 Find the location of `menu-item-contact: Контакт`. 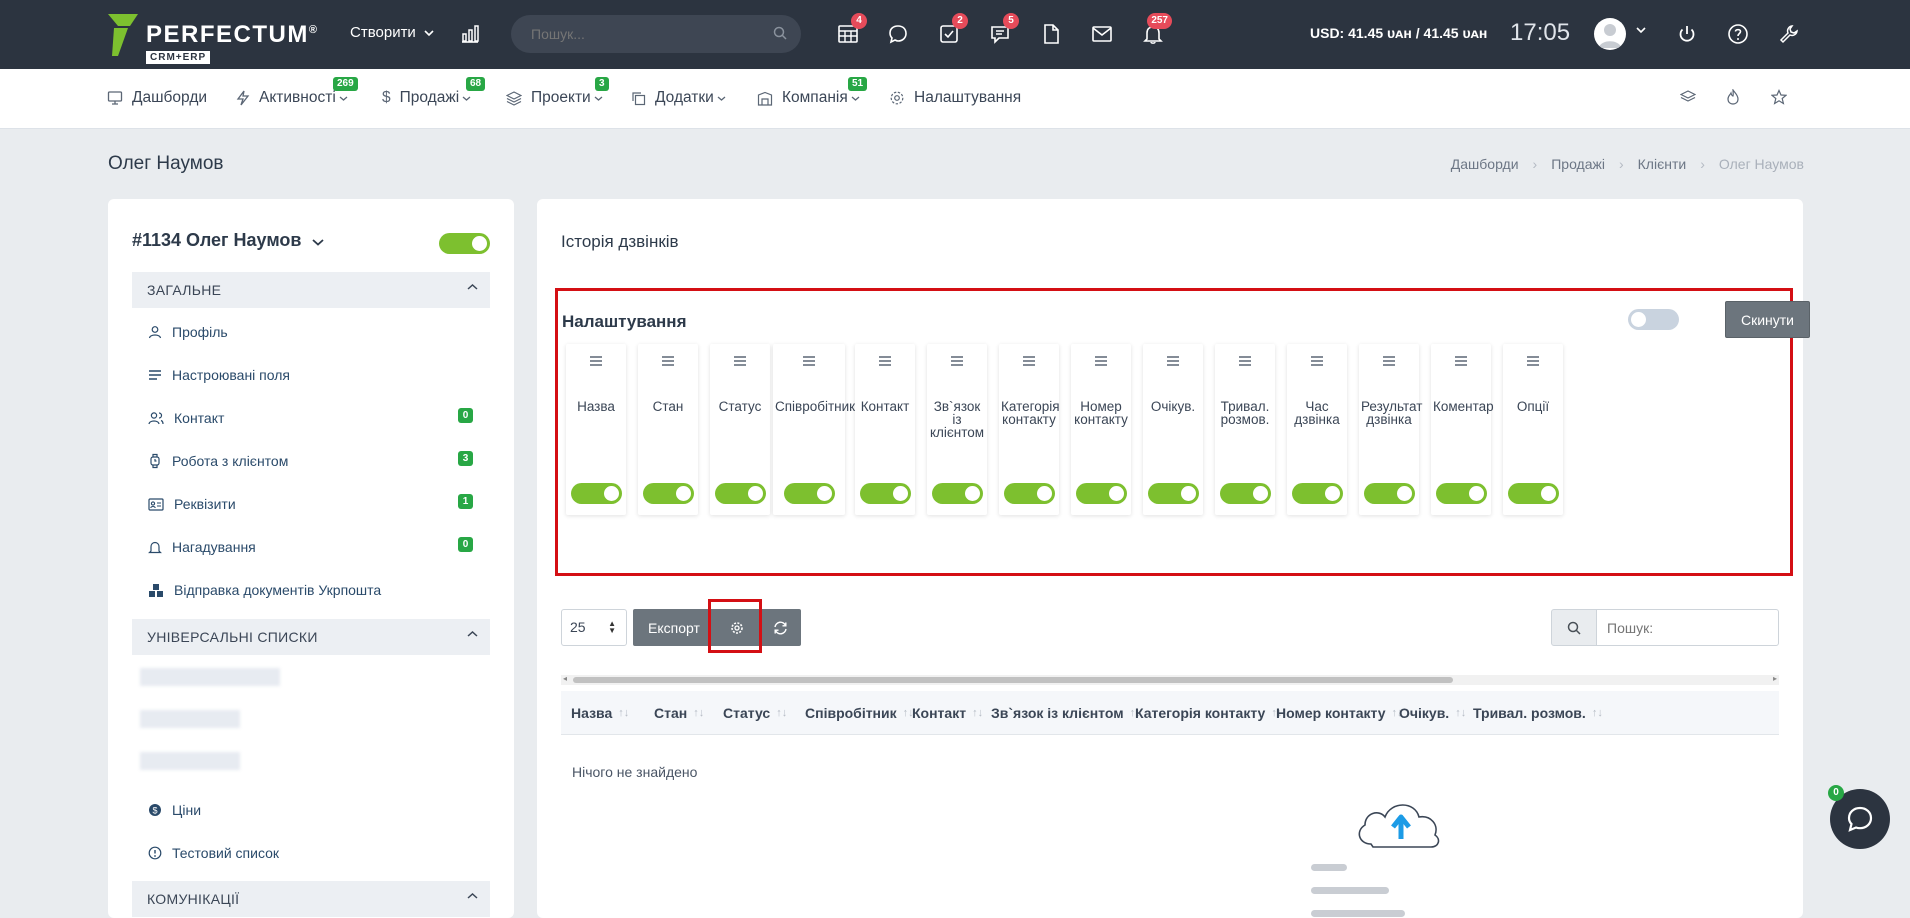

menu-item-contact: Контакт is located at coordinates (186, 418).